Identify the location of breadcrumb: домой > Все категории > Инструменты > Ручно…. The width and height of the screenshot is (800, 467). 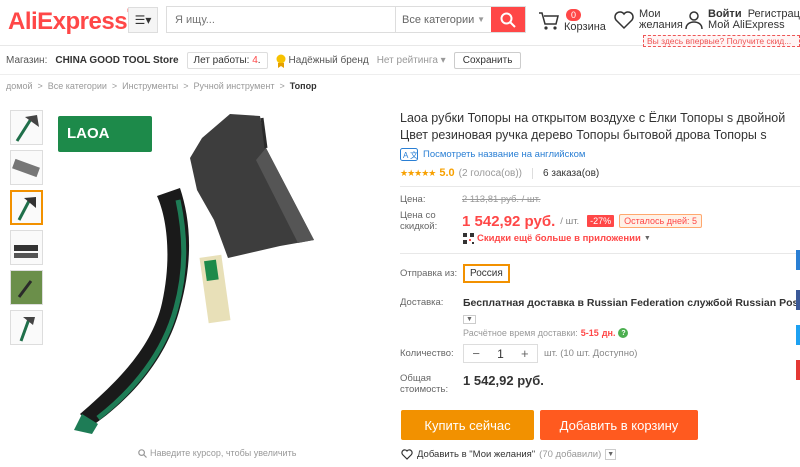
(161, 86).